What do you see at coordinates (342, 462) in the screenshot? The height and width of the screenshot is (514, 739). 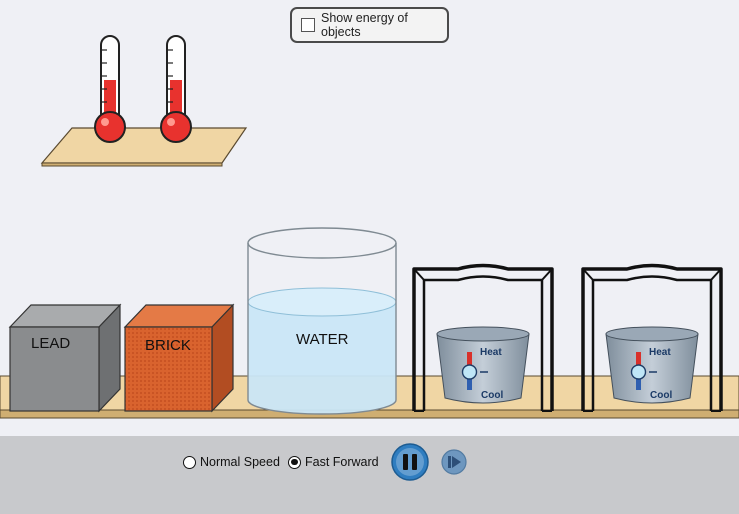 I see `fast-forward-label: Fast Forward` at bounding box center [342, 462].